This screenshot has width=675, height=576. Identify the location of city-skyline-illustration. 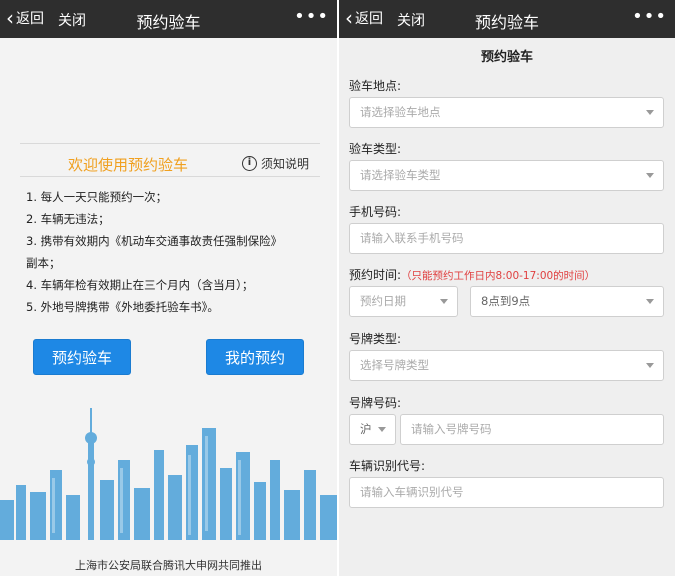
(168, 474).